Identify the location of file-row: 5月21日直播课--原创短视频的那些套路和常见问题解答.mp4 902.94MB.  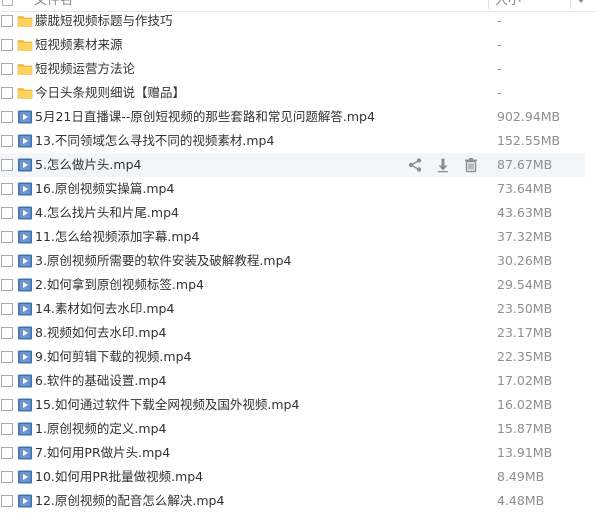
(298, 117).